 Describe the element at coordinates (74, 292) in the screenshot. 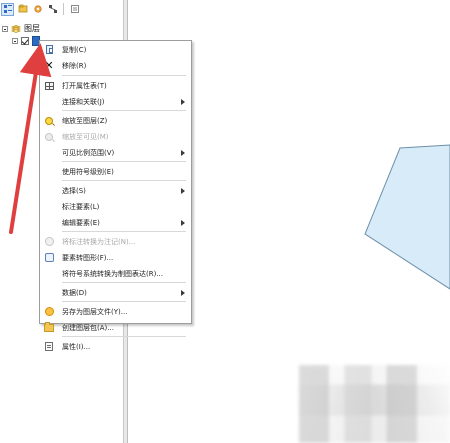

I see `menu-item-label: 数据(D)` at that location.